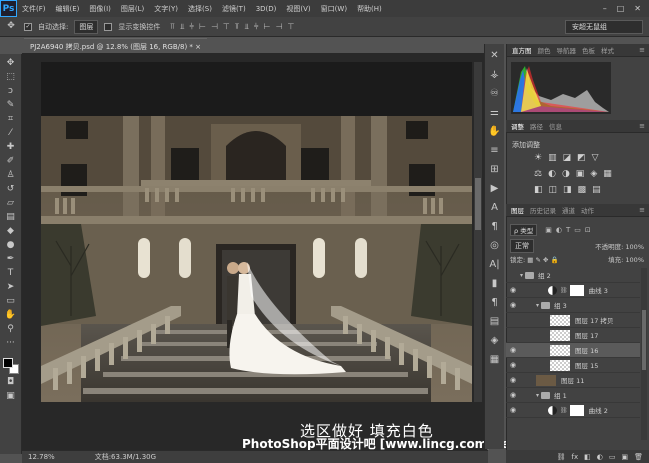  I want to click on distribute-top-icon: ⫪, so click(237, 27).